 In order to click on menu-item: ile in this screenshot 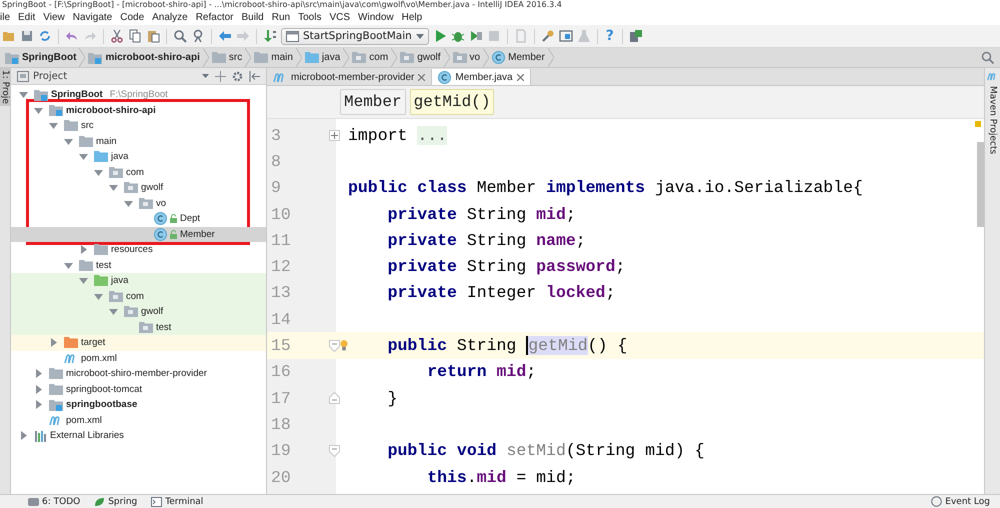, I will do `click(7, 17)`.